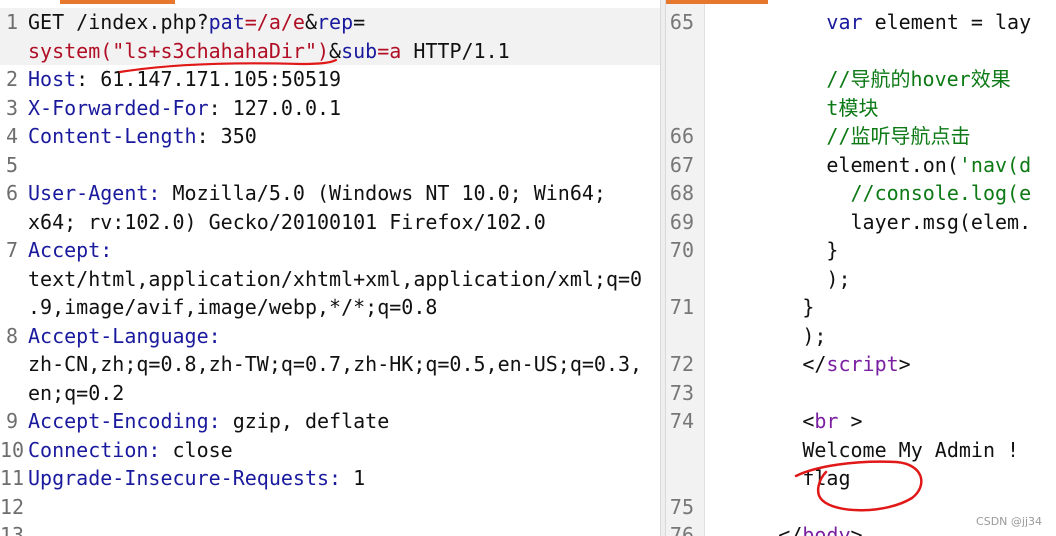 Image resolution: width=1056 pixels, height=536 pixels. I want to click on request-line: 11 Upgrade-Insecure-Requests: 1, so click(330, 478).